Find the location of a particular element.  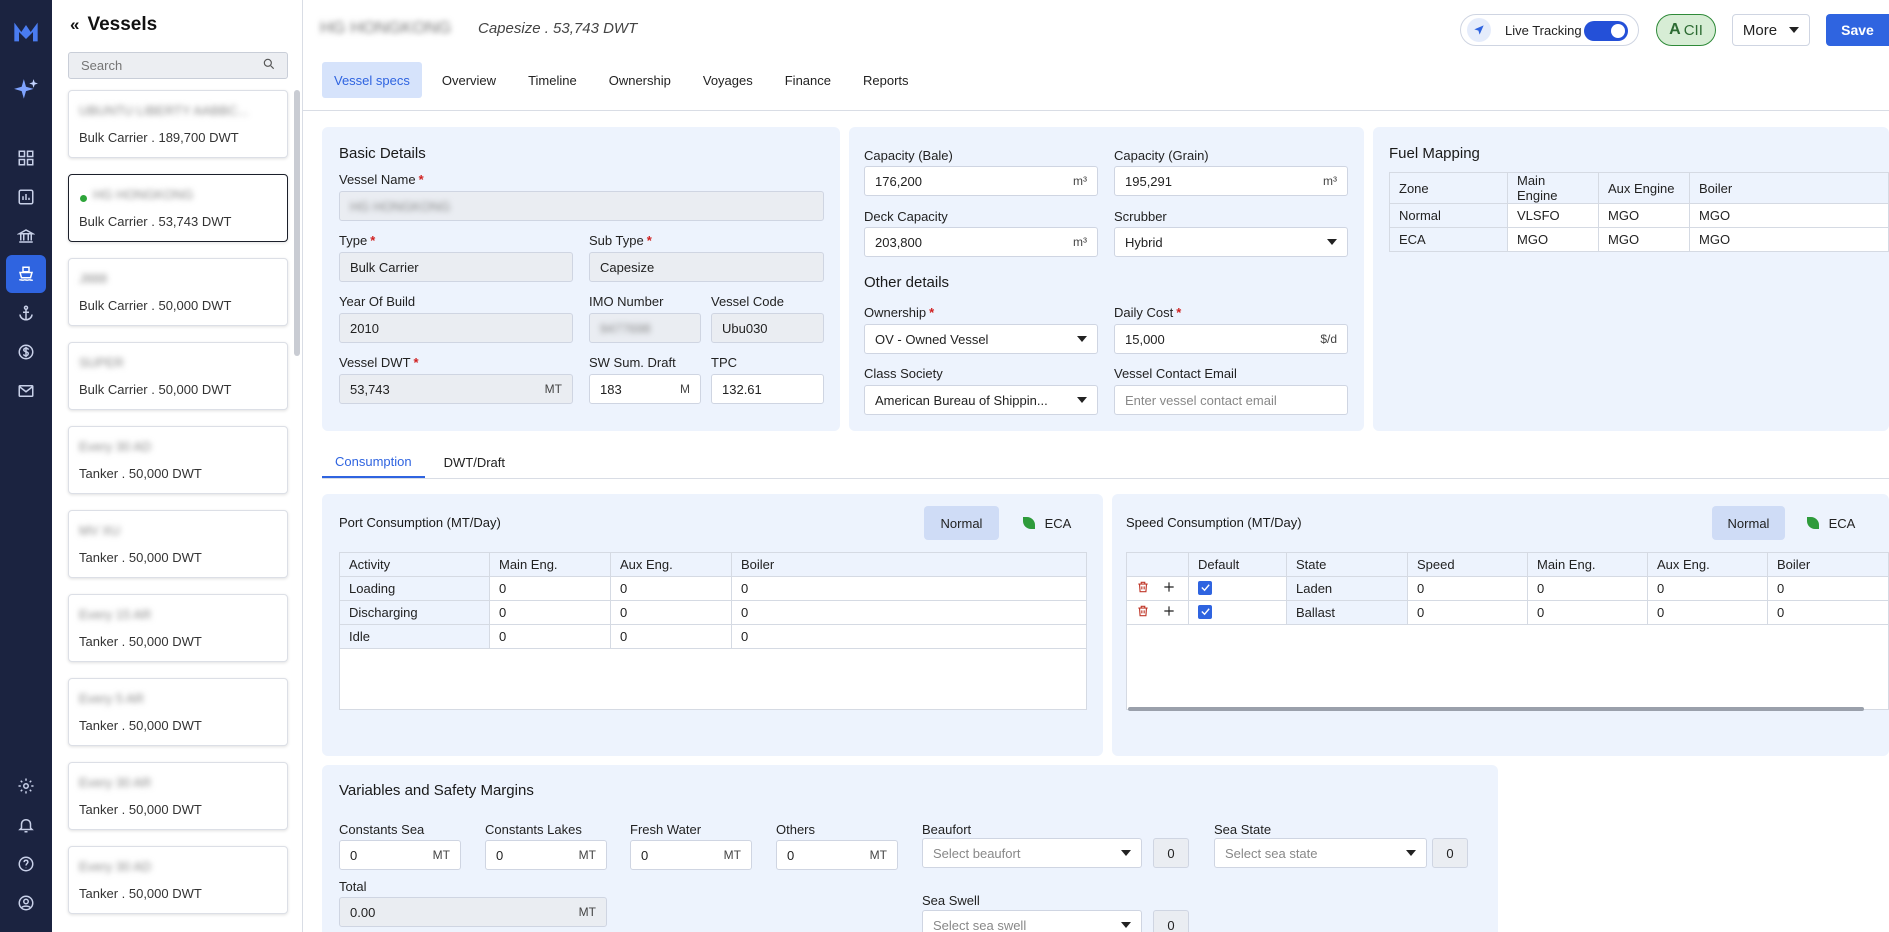

sea-swell-select: Select sea swell is located at coordinates (1032, 921).